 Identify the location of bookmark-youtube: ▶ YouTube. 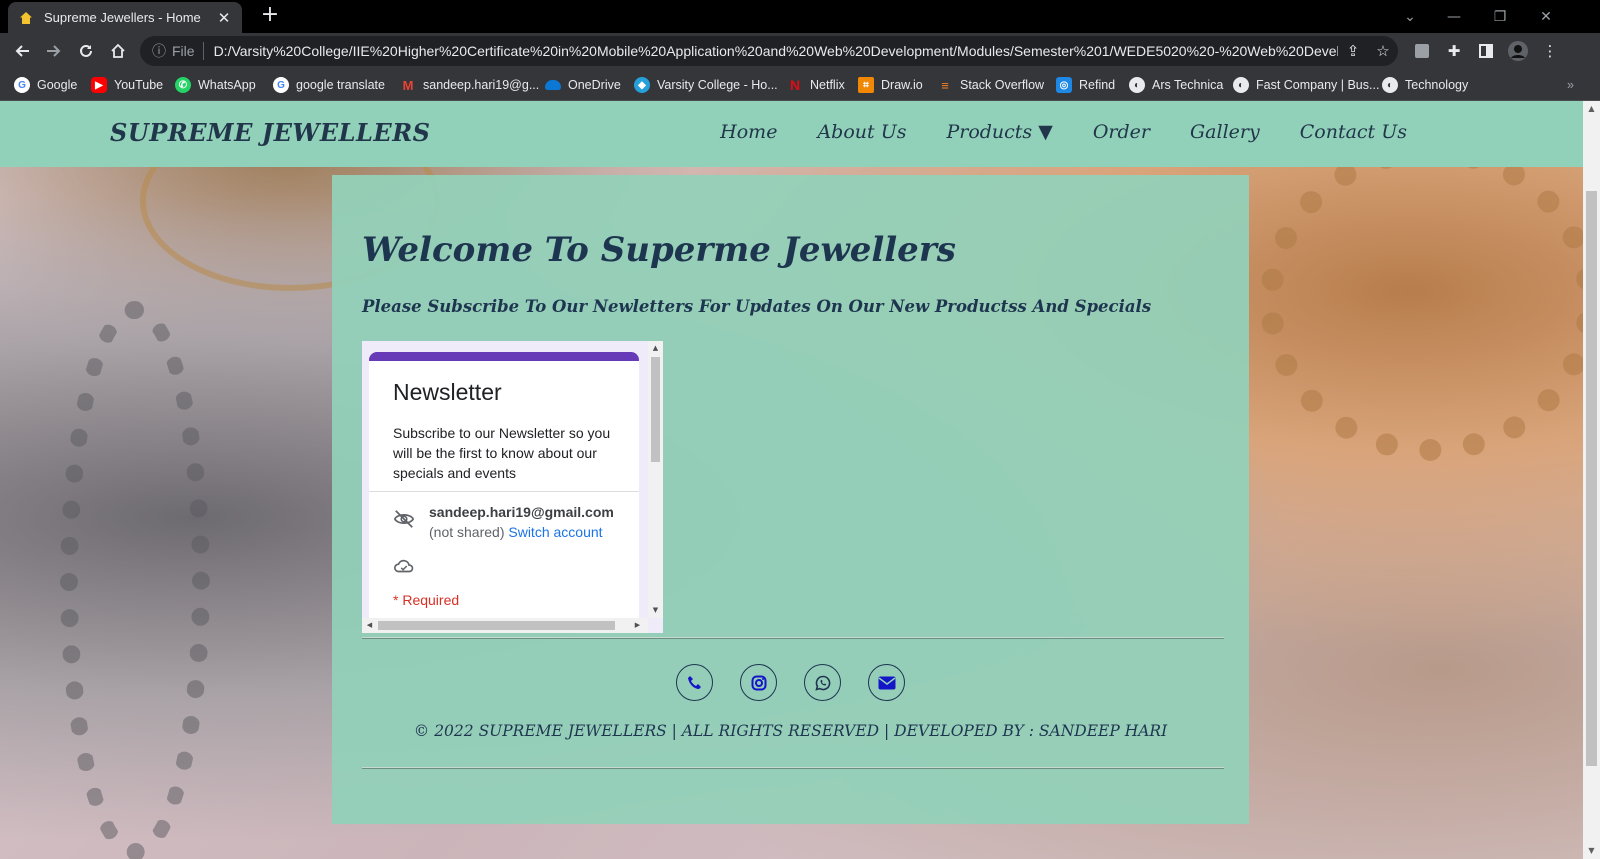
(127, 85).